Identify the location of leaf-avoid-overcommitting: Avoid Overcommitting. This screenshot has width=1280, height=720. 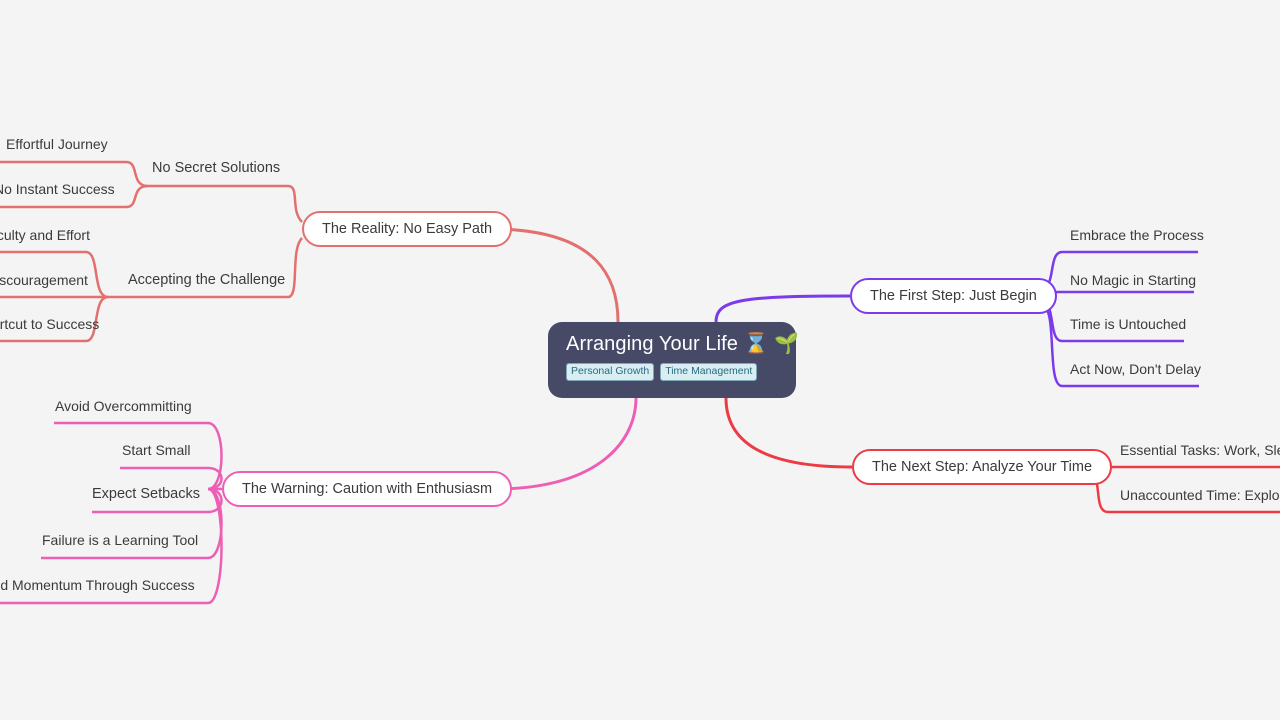
(123, 406).